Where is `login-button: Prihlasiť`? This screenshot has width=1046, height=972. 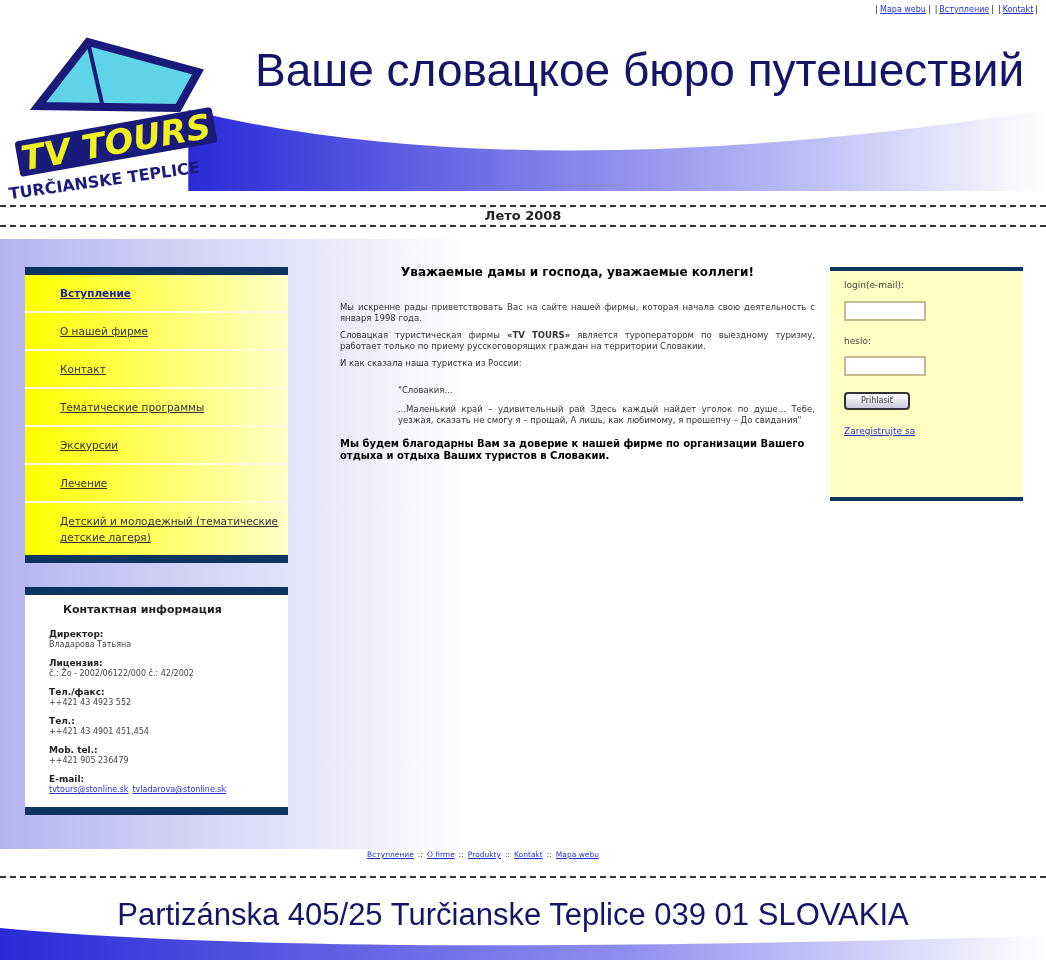 login-button: Prihlasiť is located at coordinates (877, 401).